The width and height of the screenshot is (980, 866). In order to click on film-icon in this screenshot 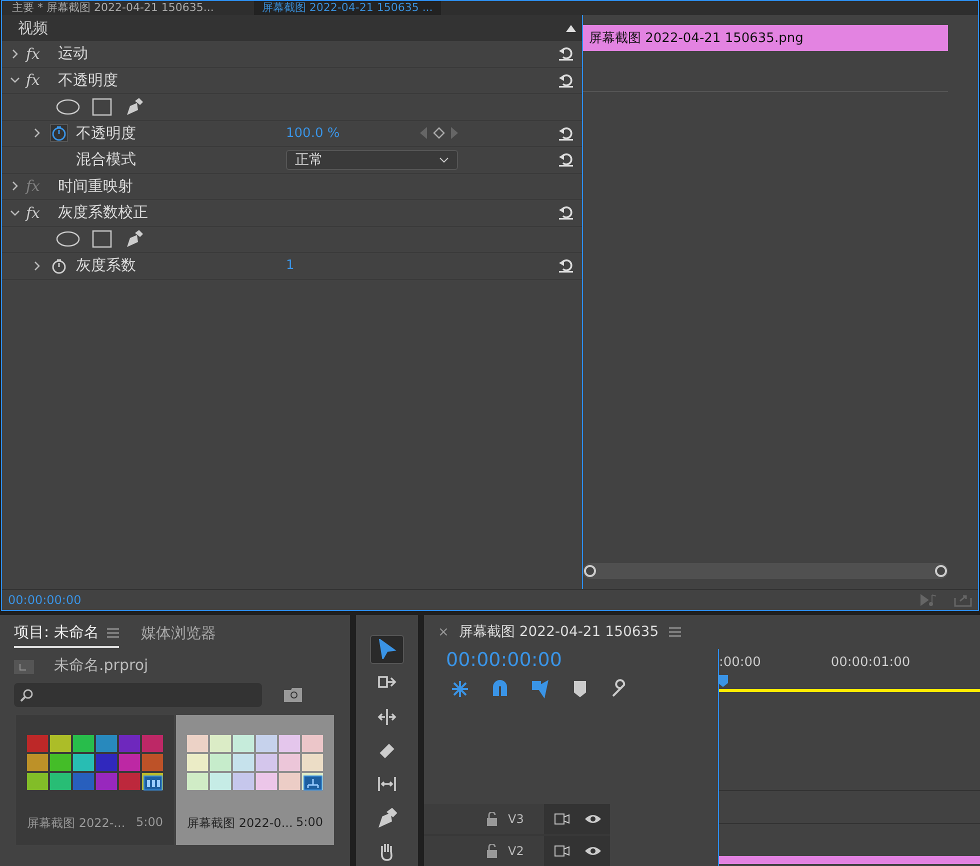, I will do `click(153, 783)`.